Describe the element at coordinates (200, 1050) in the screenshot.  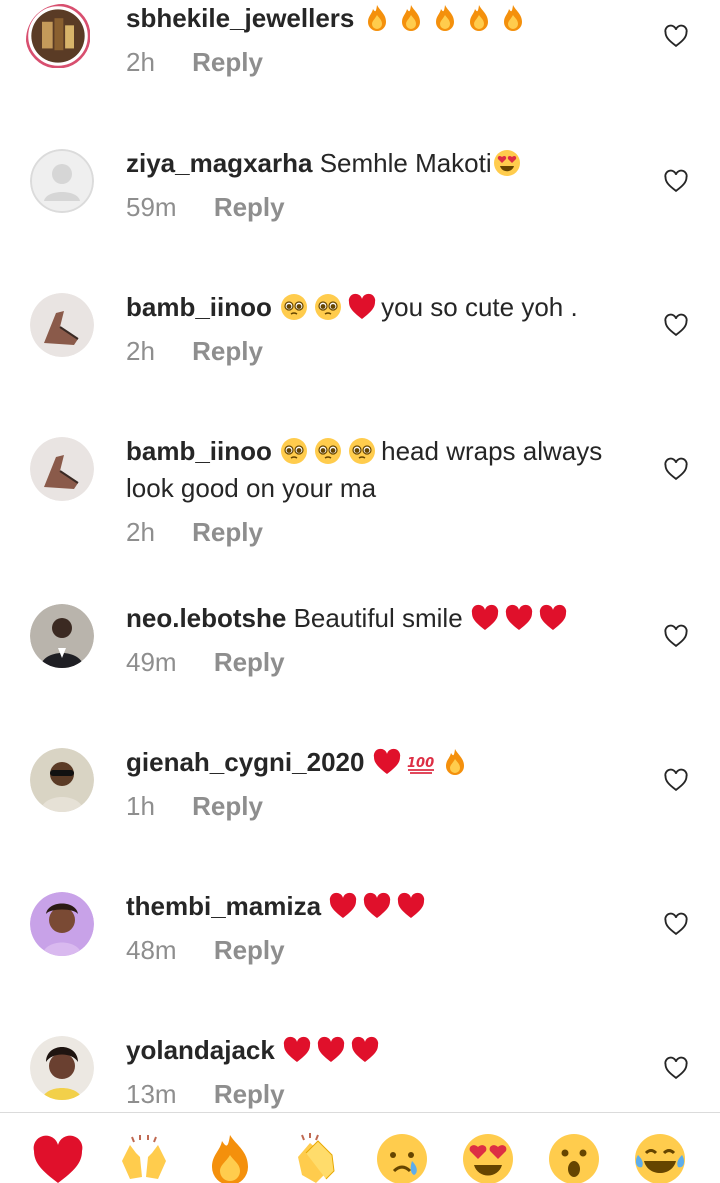
I see `comment-username: yolandajack` at that location.